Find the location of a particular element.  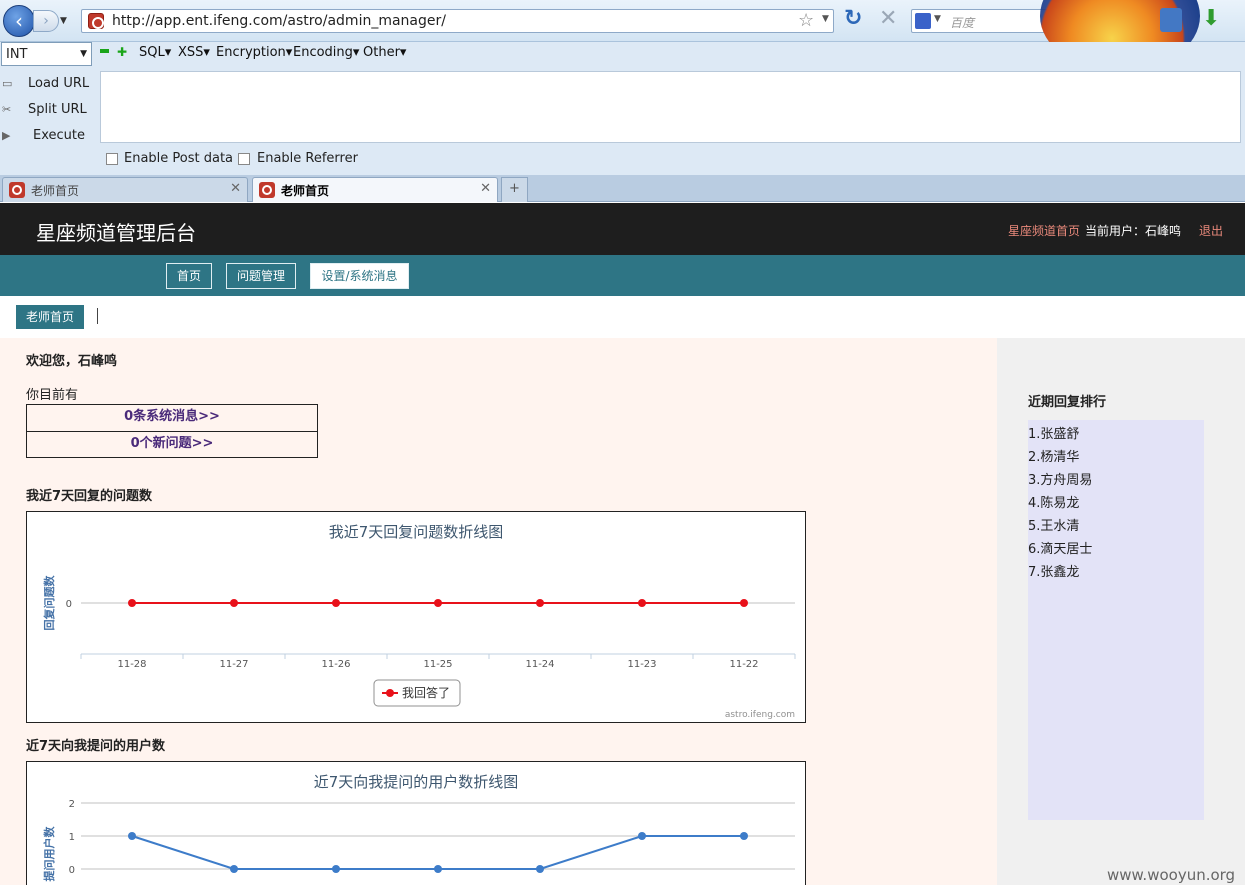

ranking-item: 7.张鑫龙 is located at coordinates (1053, 570).